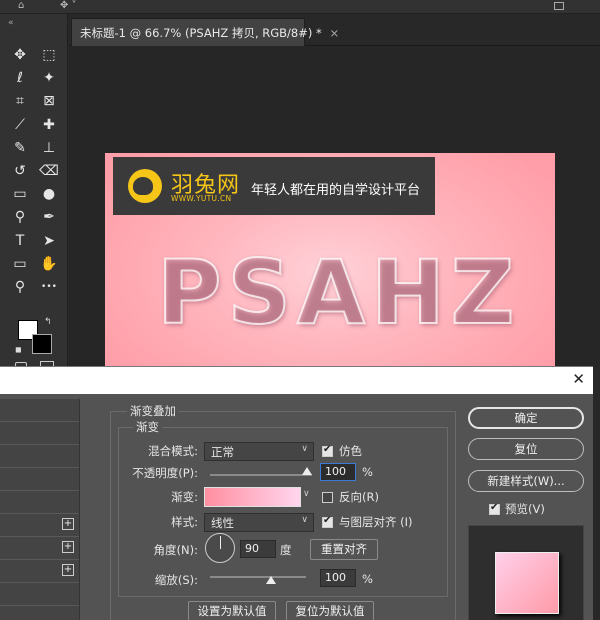 The image size is (600, 620). What do you see at coordinates (334, 33) in the screenshot?
I see `close-tab-icon: ×` at bounding box center [334, 33].